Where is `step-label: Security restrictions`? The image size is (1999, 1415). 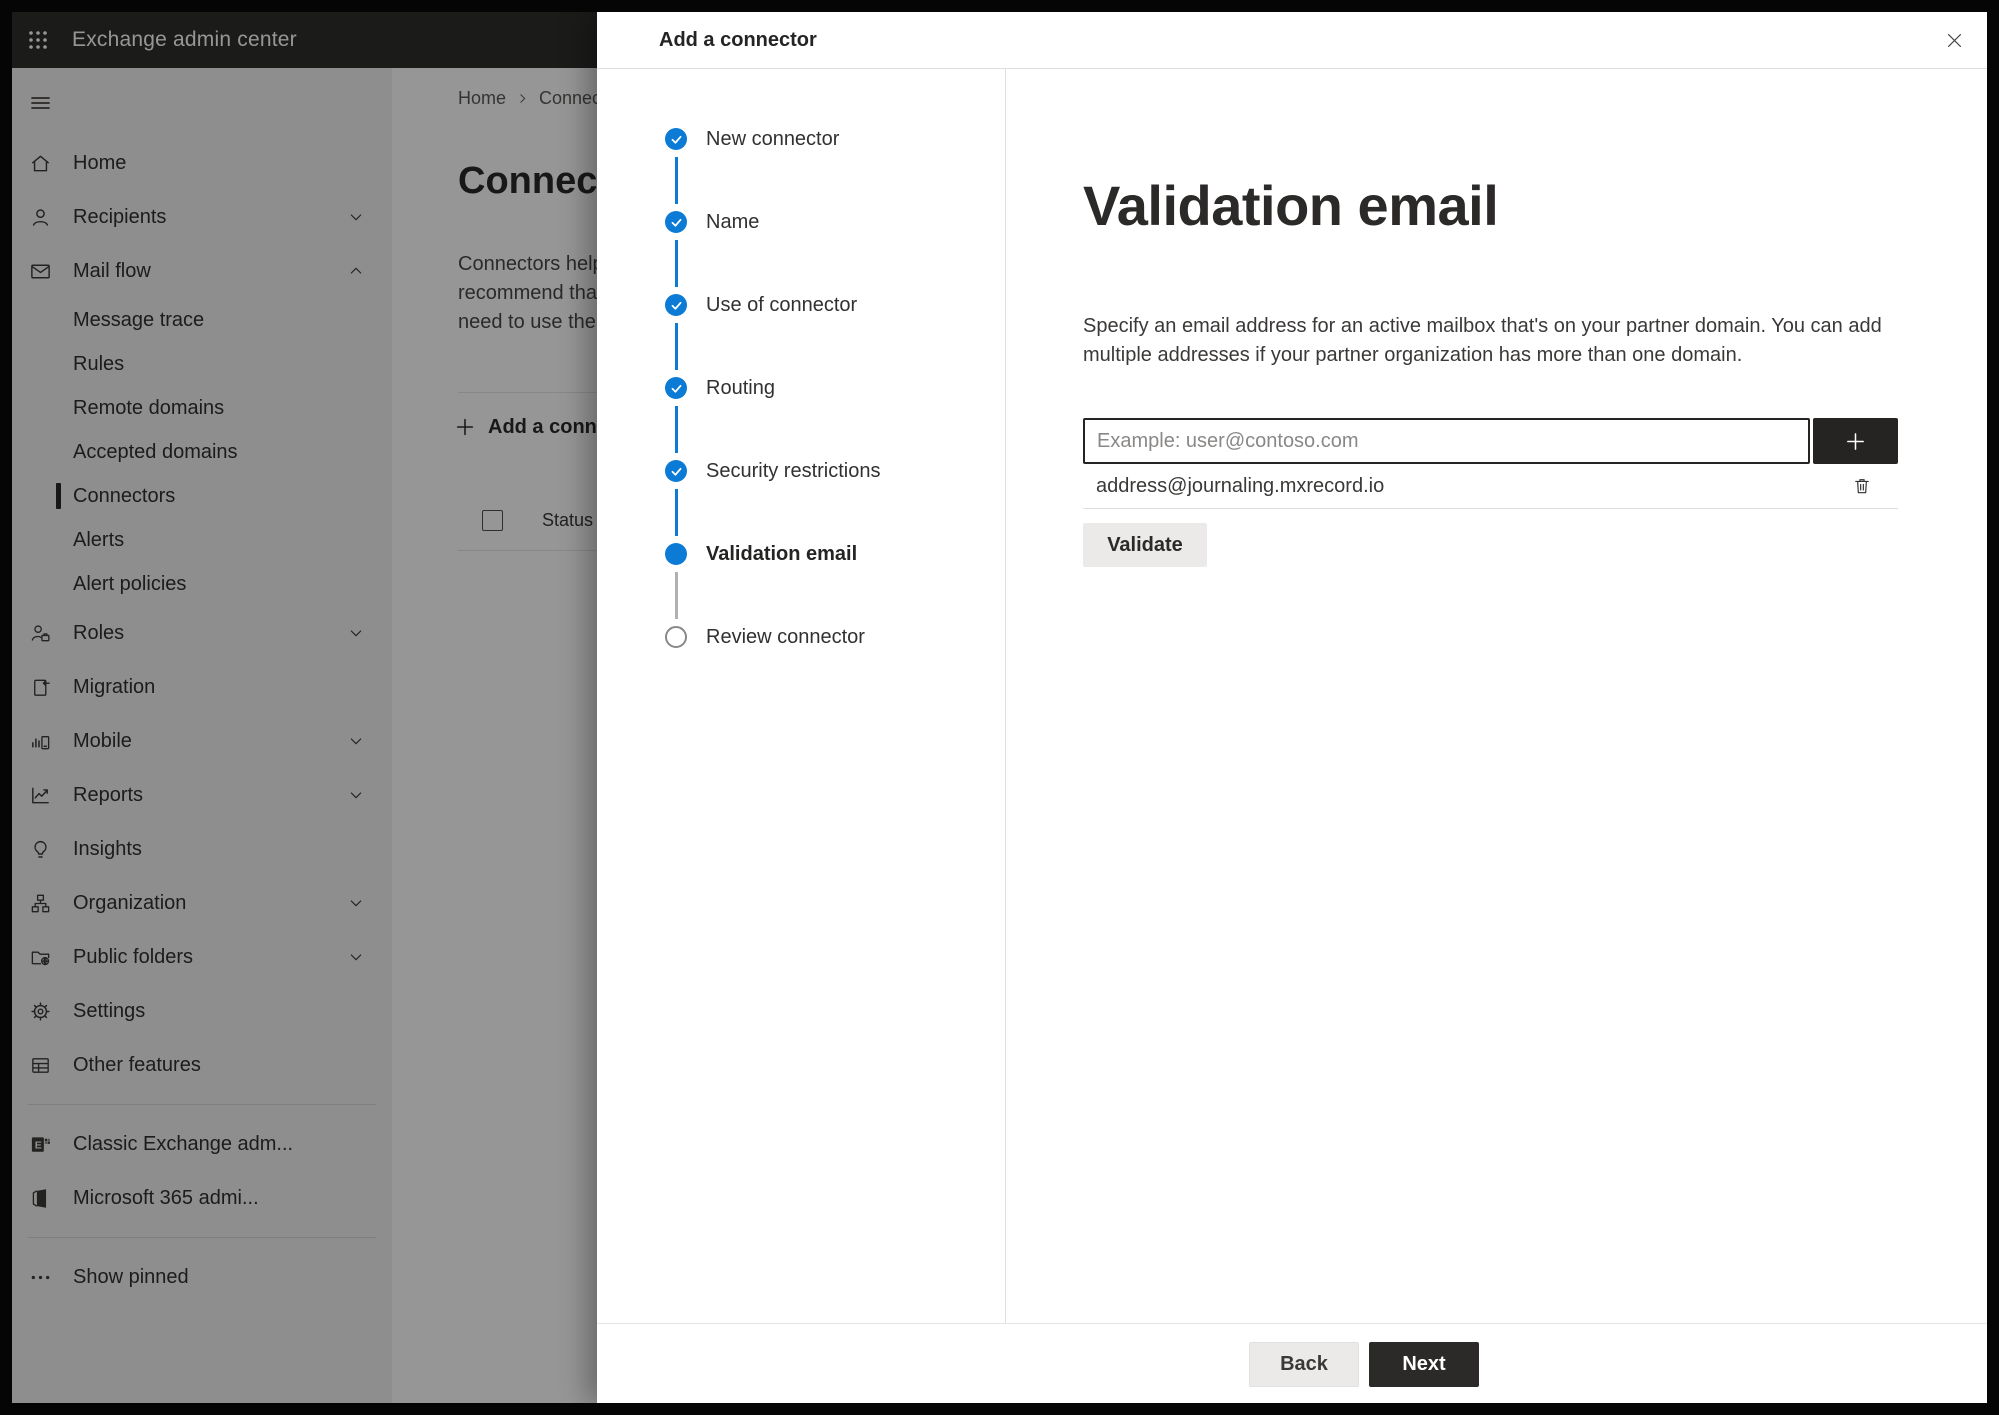 step-label: Security restrictions is located at coordinates (793, 471).